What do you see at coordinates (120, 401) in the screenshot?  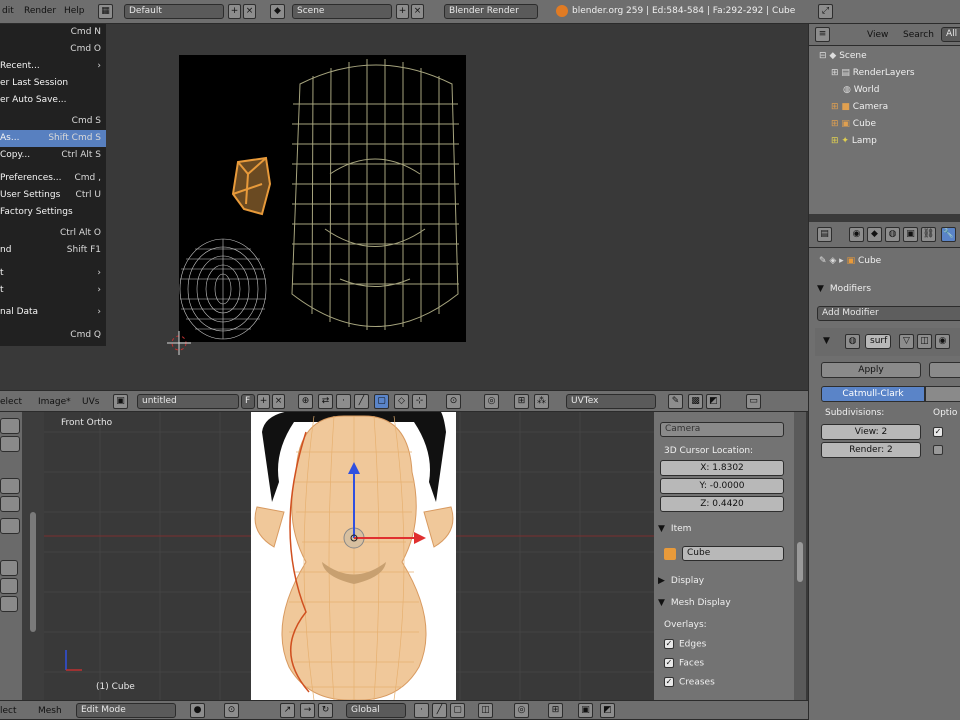 I see `image-browse-icon: ▣` at bounding box center [120, 401].